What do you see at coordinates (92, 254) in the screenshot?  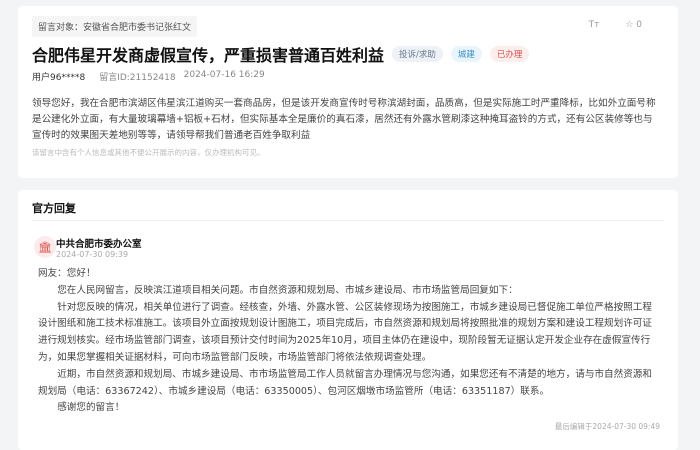 I see `reply-time: 2024-07-30 09:39` at bounding box center [92, 254].